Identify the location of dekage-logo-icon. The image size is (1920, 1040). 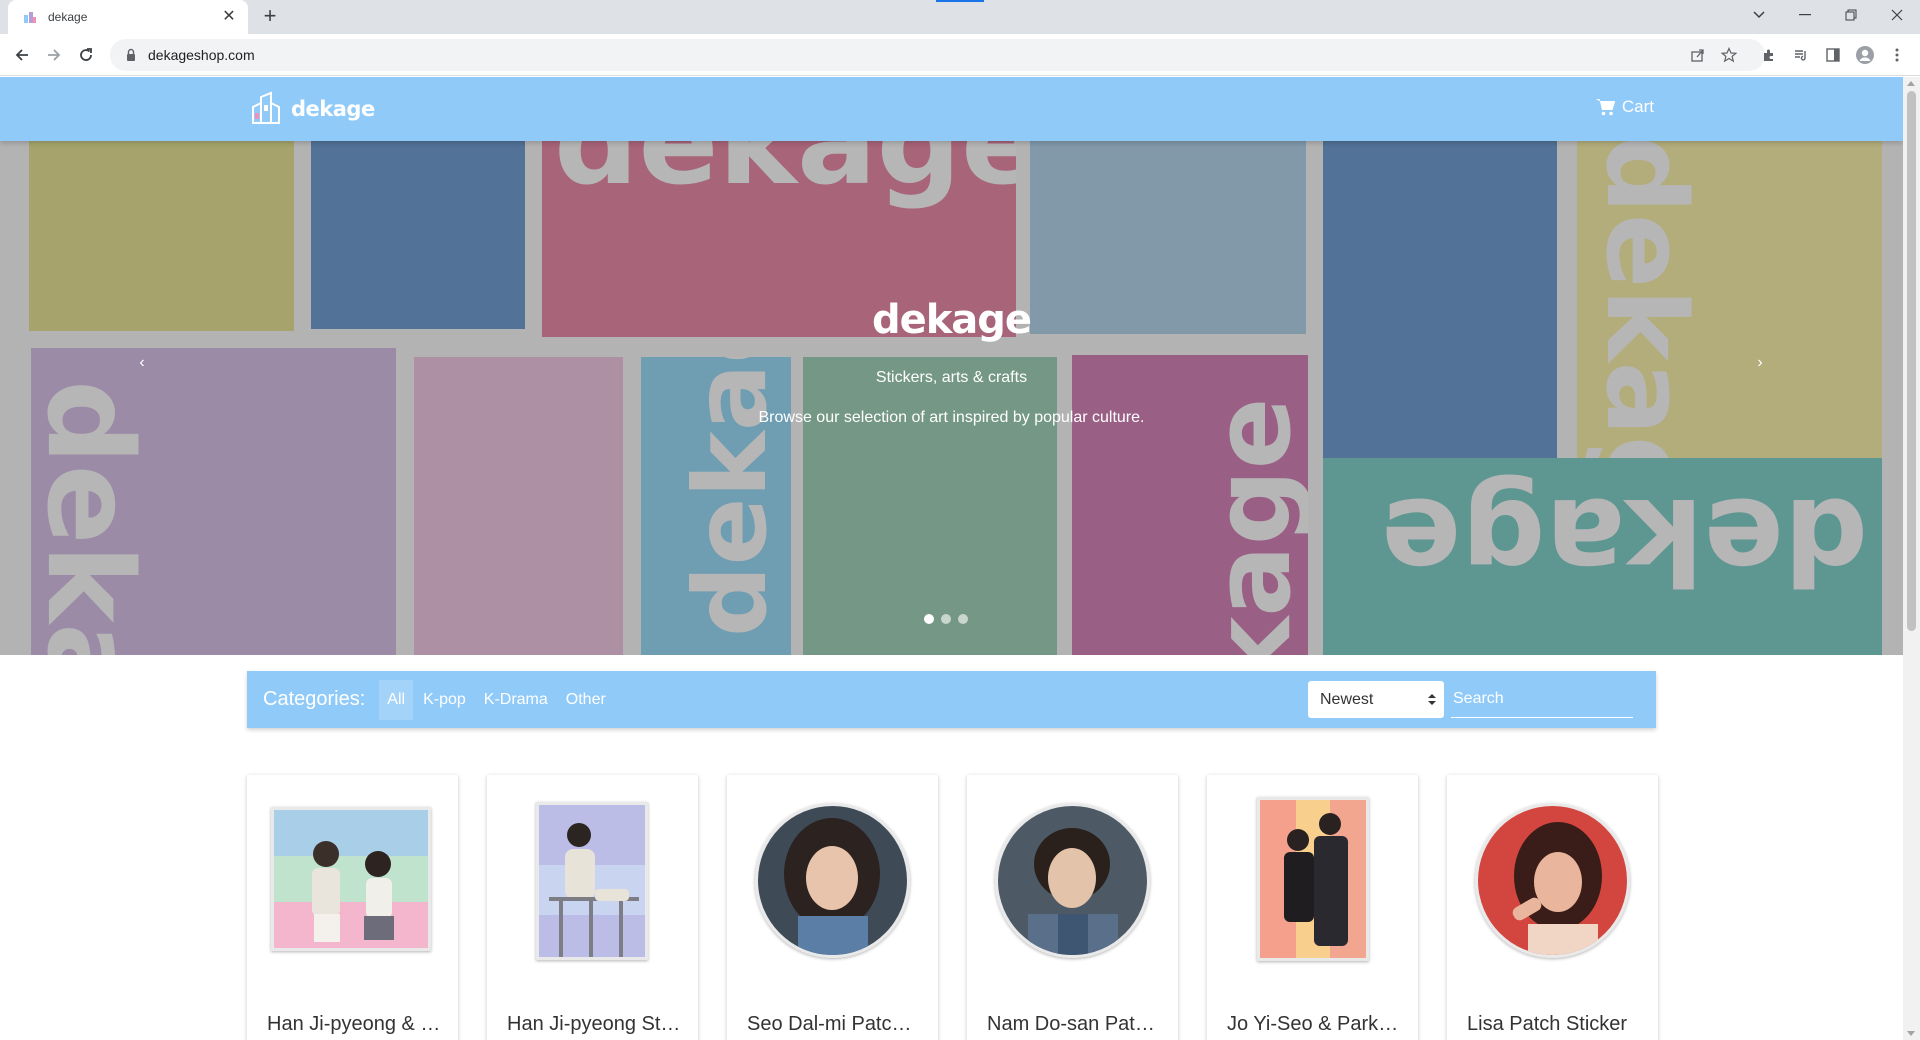
(266, 107).